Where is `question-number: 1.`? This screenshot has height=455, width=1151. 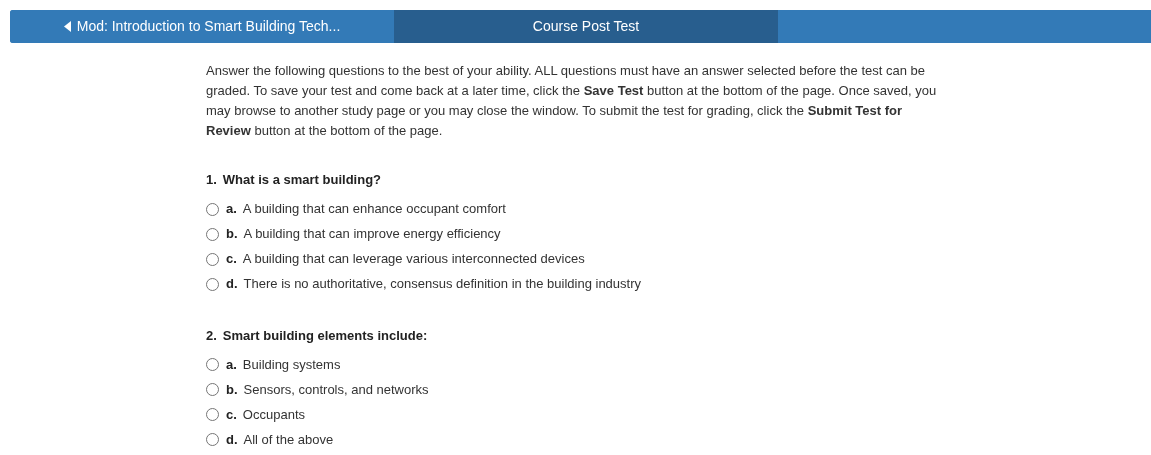
question-number: 1. is located at coordinates (211, 180).